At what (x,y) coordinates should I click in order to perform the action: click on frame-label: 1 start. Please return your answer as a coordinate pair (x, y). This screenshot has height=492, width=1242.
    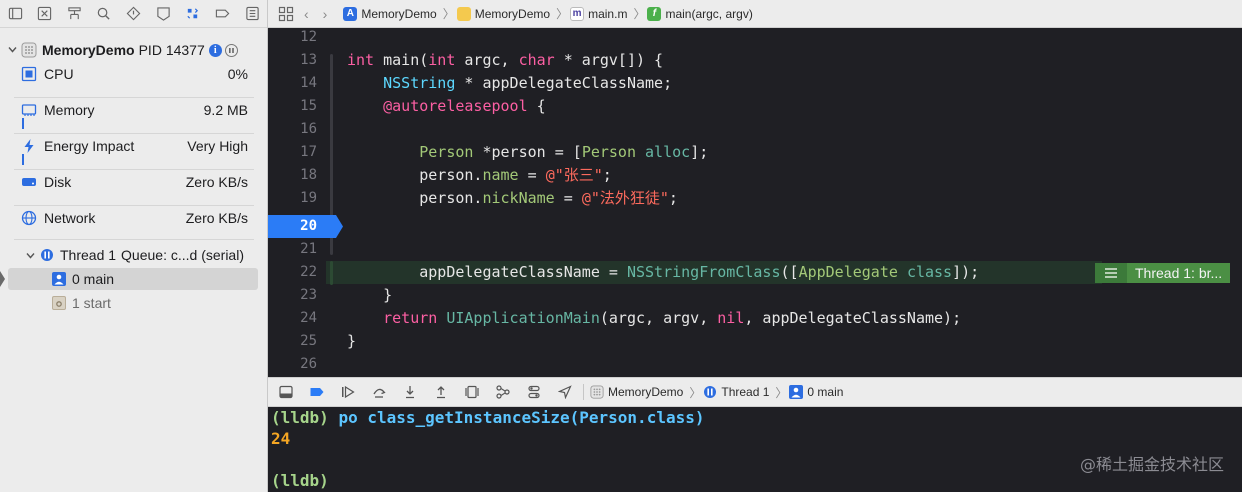
    Looking at the image, I should click on (91, 303).